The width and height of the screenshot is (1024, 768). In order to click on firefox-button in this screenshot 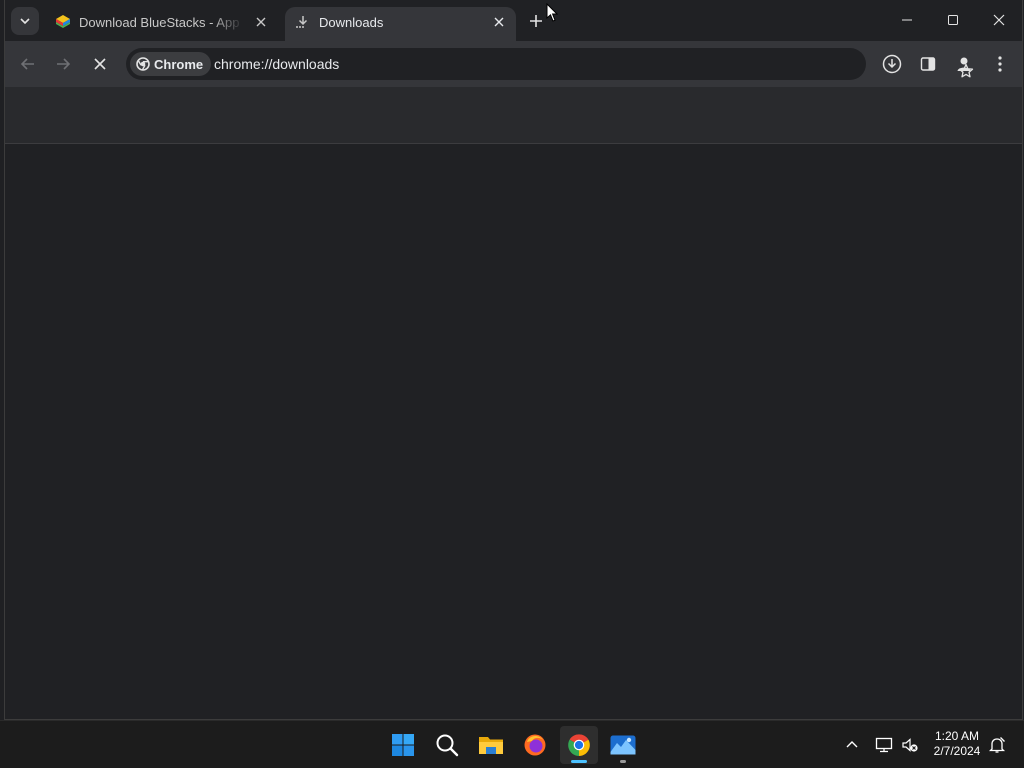, I will do `click(535, 745)`.